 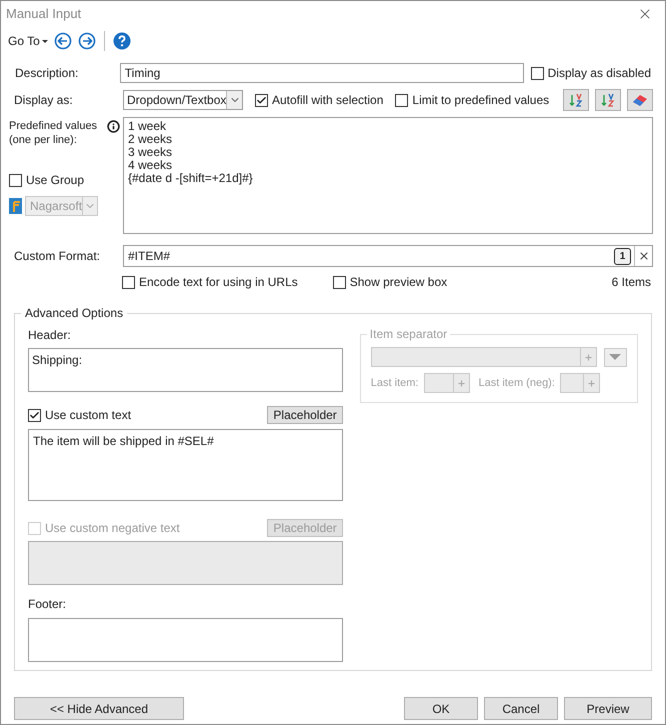 What do you see at coordinates (441, 708) in the screenshot?
I see `ok-button: OK` at bounding box center [441, 708].